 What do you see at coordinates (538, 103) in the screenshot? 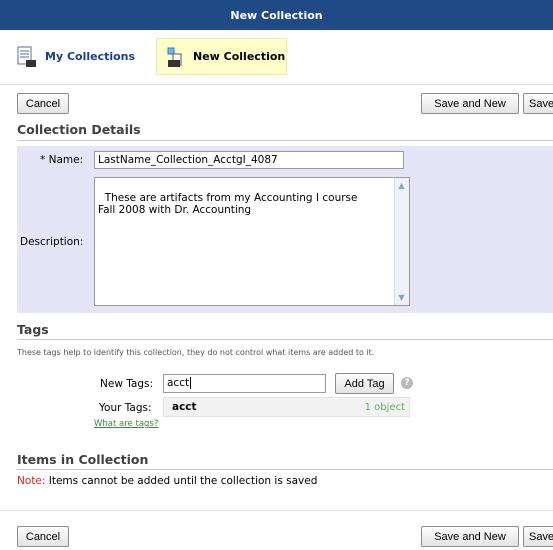
I see `save-button: Save` at bounding box center [538, 103].